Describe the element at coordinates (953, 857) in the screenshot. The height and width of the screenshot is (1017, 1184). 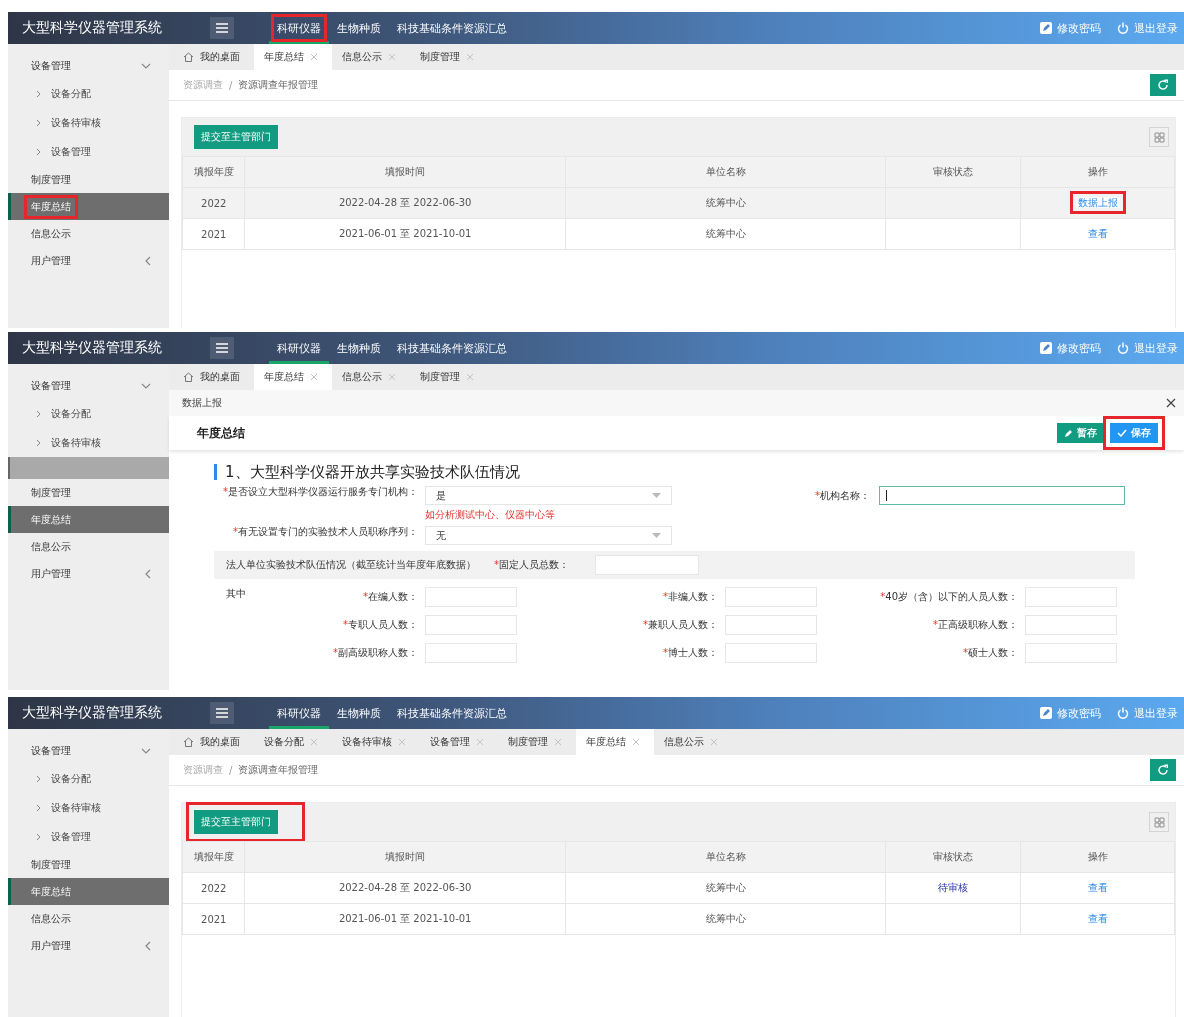
I see `column-header: 审核状态` at that location.